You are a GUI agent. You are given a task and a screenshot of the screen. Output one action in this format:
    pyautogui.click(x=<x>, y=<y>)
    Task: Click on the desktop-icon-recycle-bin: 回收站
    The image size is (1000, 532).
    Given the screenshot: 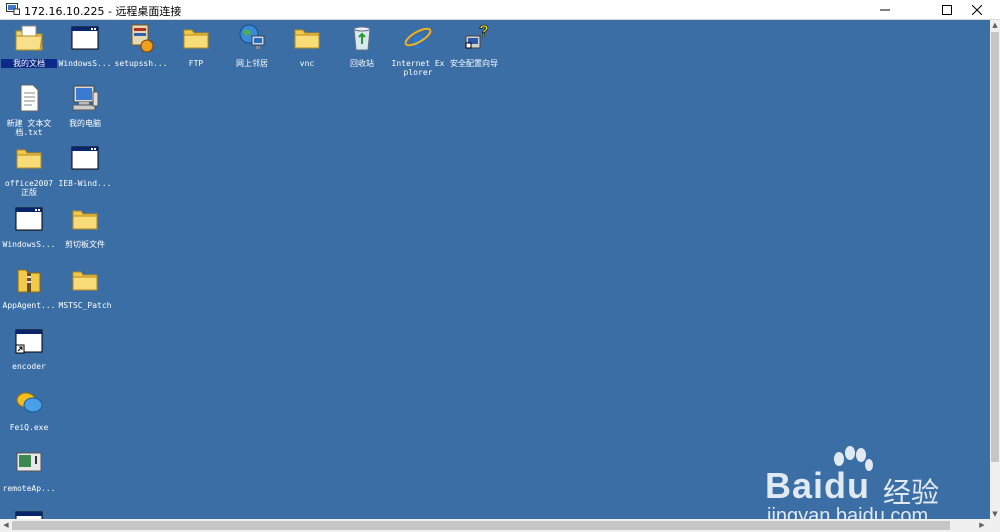 What is the action you would take?
    pyautogui.click(x=362, y=45)
    